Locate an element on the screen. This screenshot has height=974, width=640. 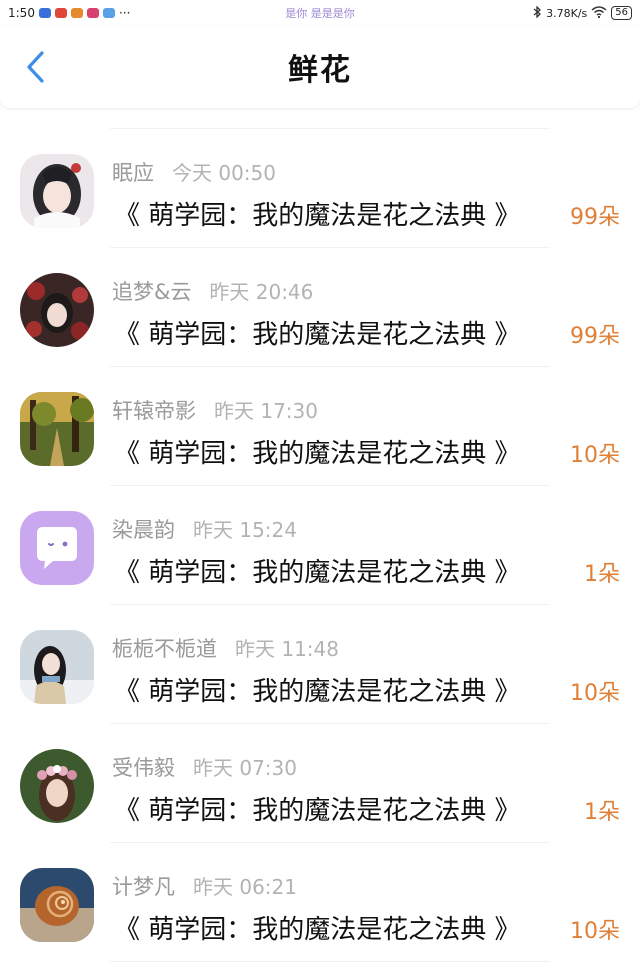
header: 鲜花 is located at coordinates (320, 67).